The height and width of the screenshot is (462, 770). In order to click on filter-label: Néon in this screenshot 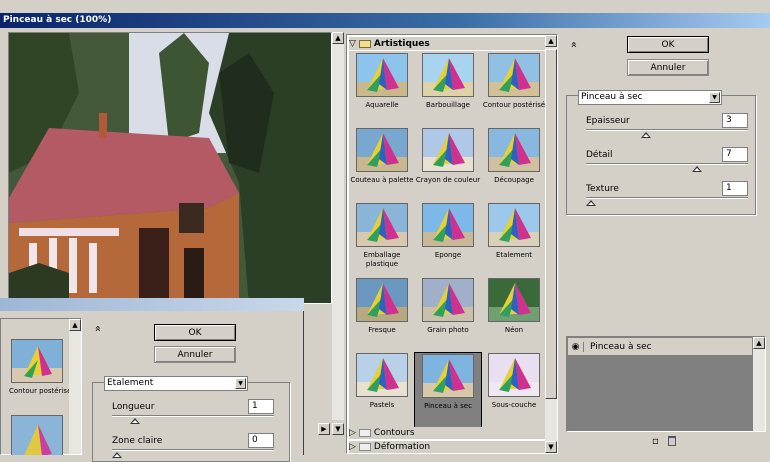, I will do `click(514, 330)`.